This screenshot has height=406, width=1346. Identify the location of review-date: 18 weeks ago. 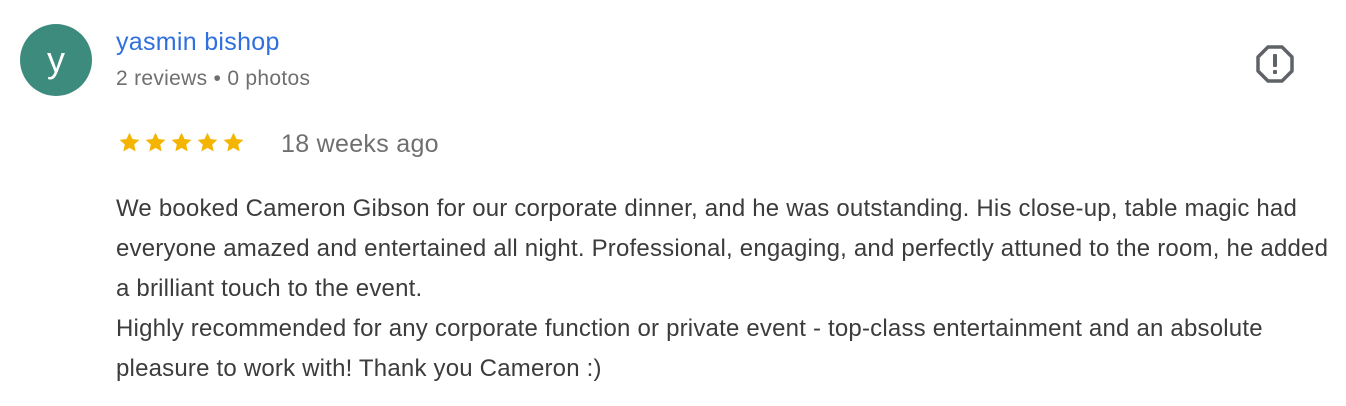
(360, 144).